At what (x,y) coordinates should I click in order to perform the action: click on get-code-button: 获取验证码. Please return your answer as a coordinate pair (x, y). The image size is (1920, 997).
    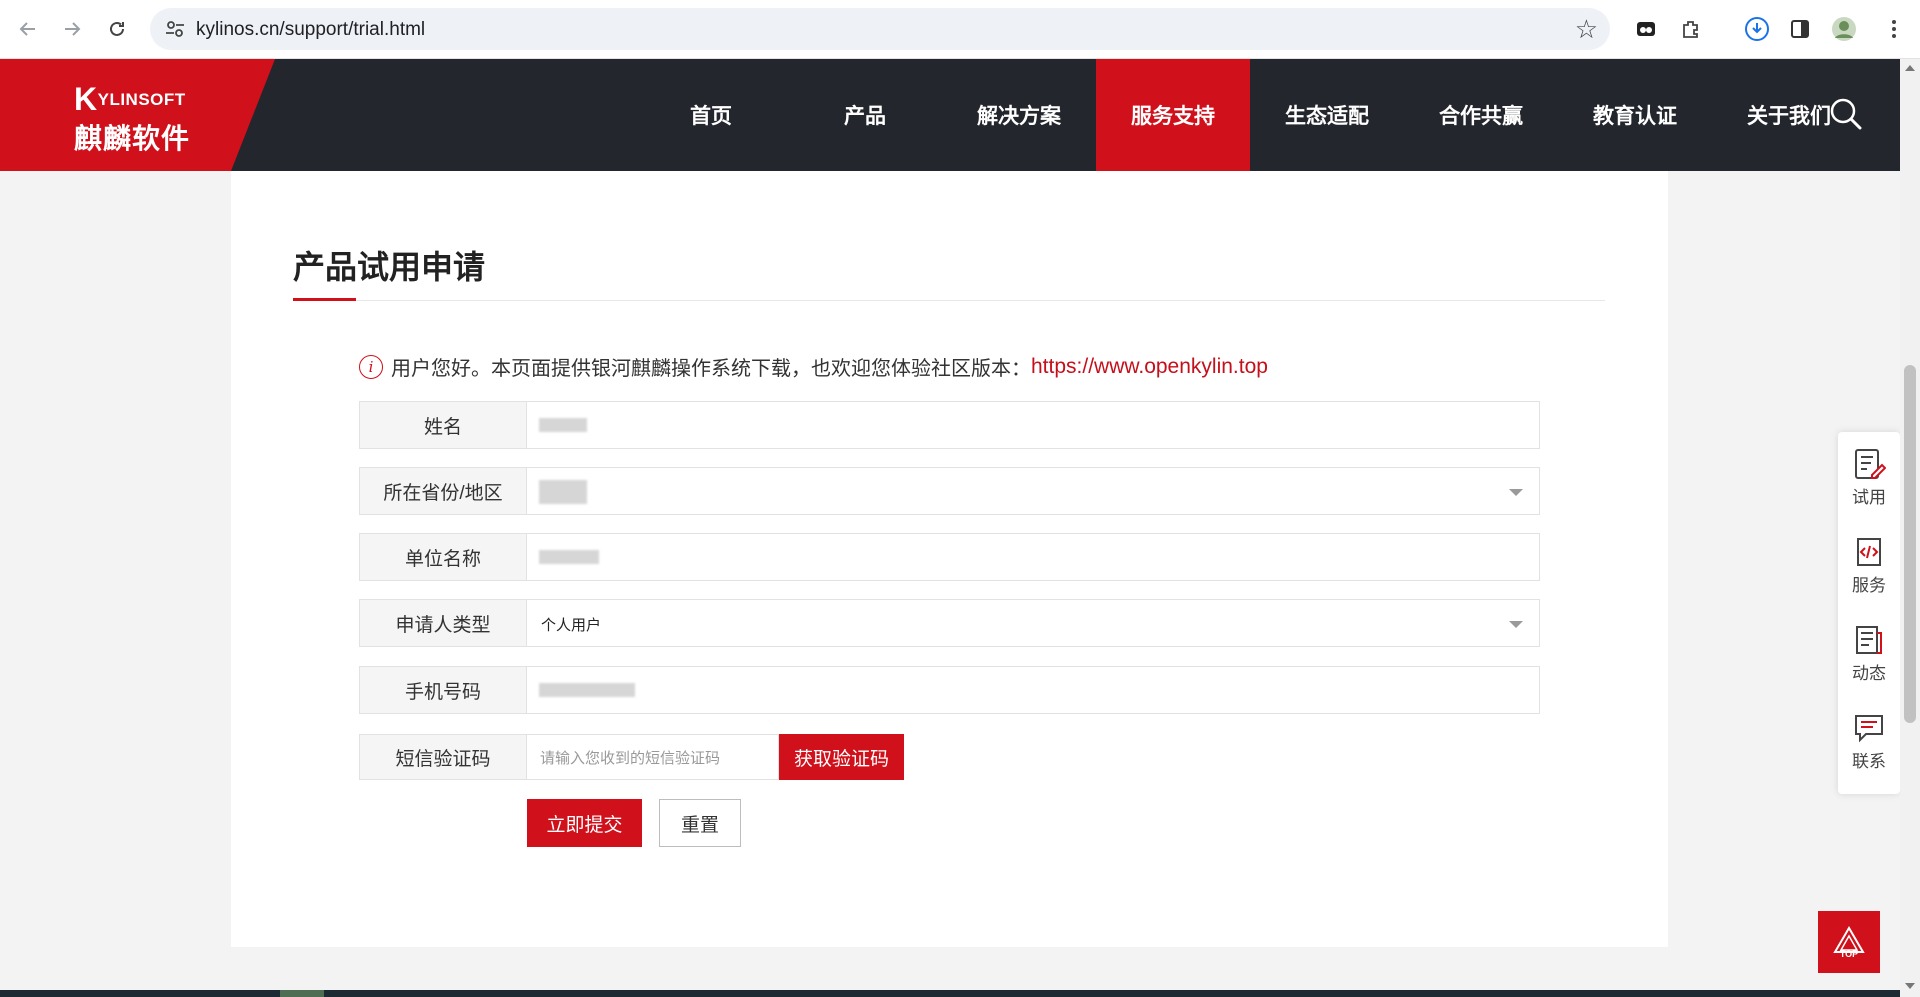
    Looking at the image, I should click on (841, 757).